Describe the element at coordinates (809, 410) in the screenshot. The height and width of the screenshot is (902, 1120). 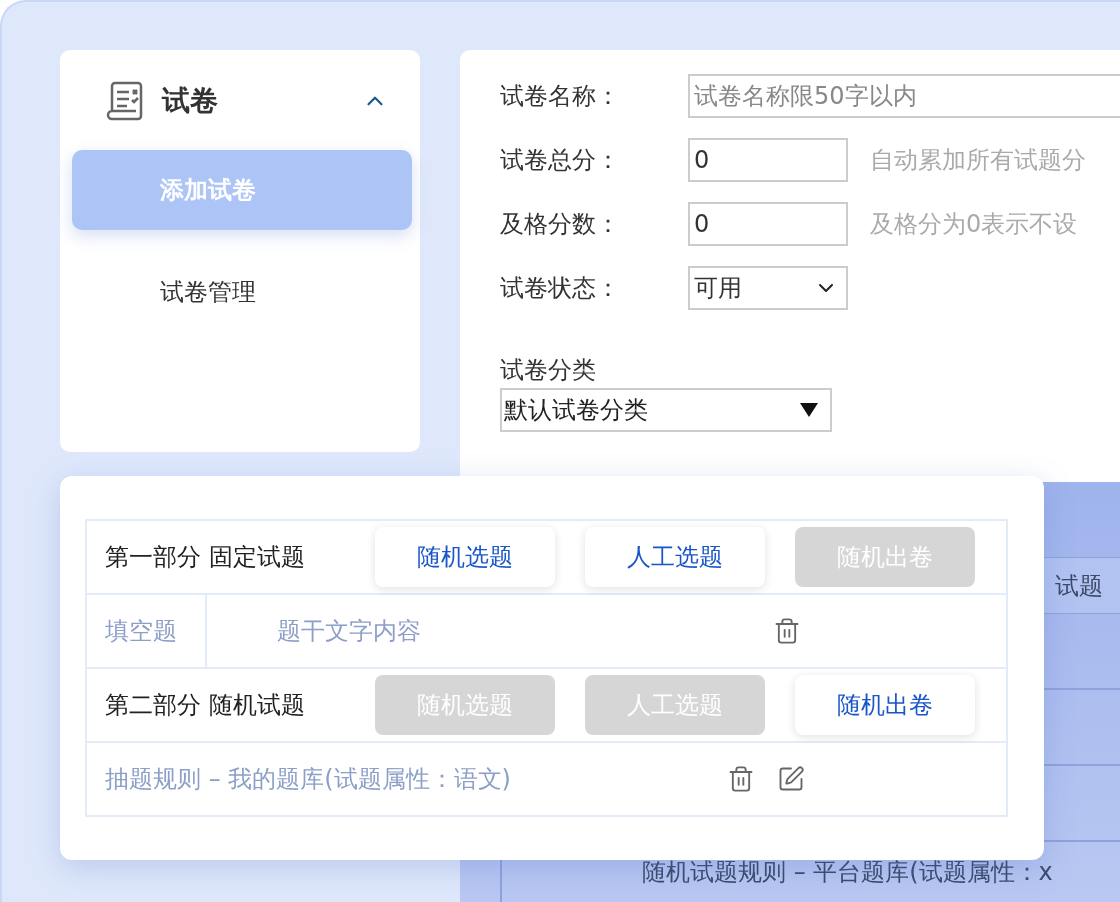
I see `dropdown-triangle-icon` at that location.